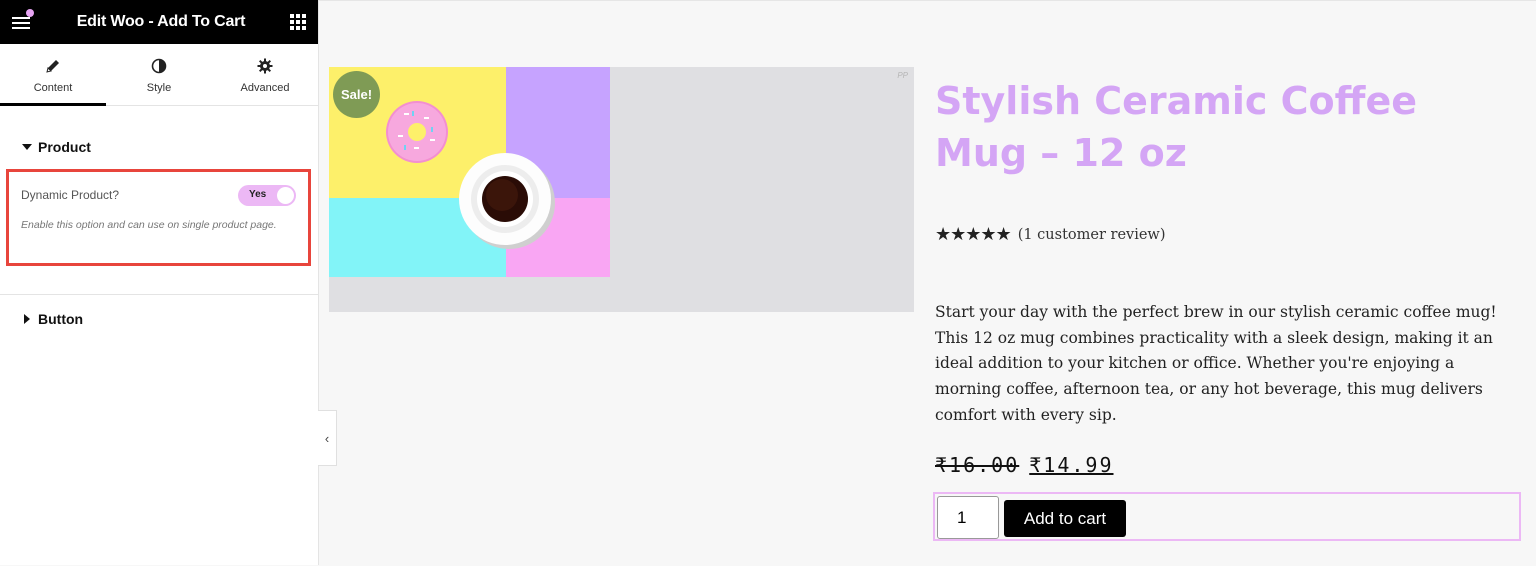 Image resolution: width=1536 pixels, height=566 pixels. I want to click on section-title: Product, so click(64, 147).